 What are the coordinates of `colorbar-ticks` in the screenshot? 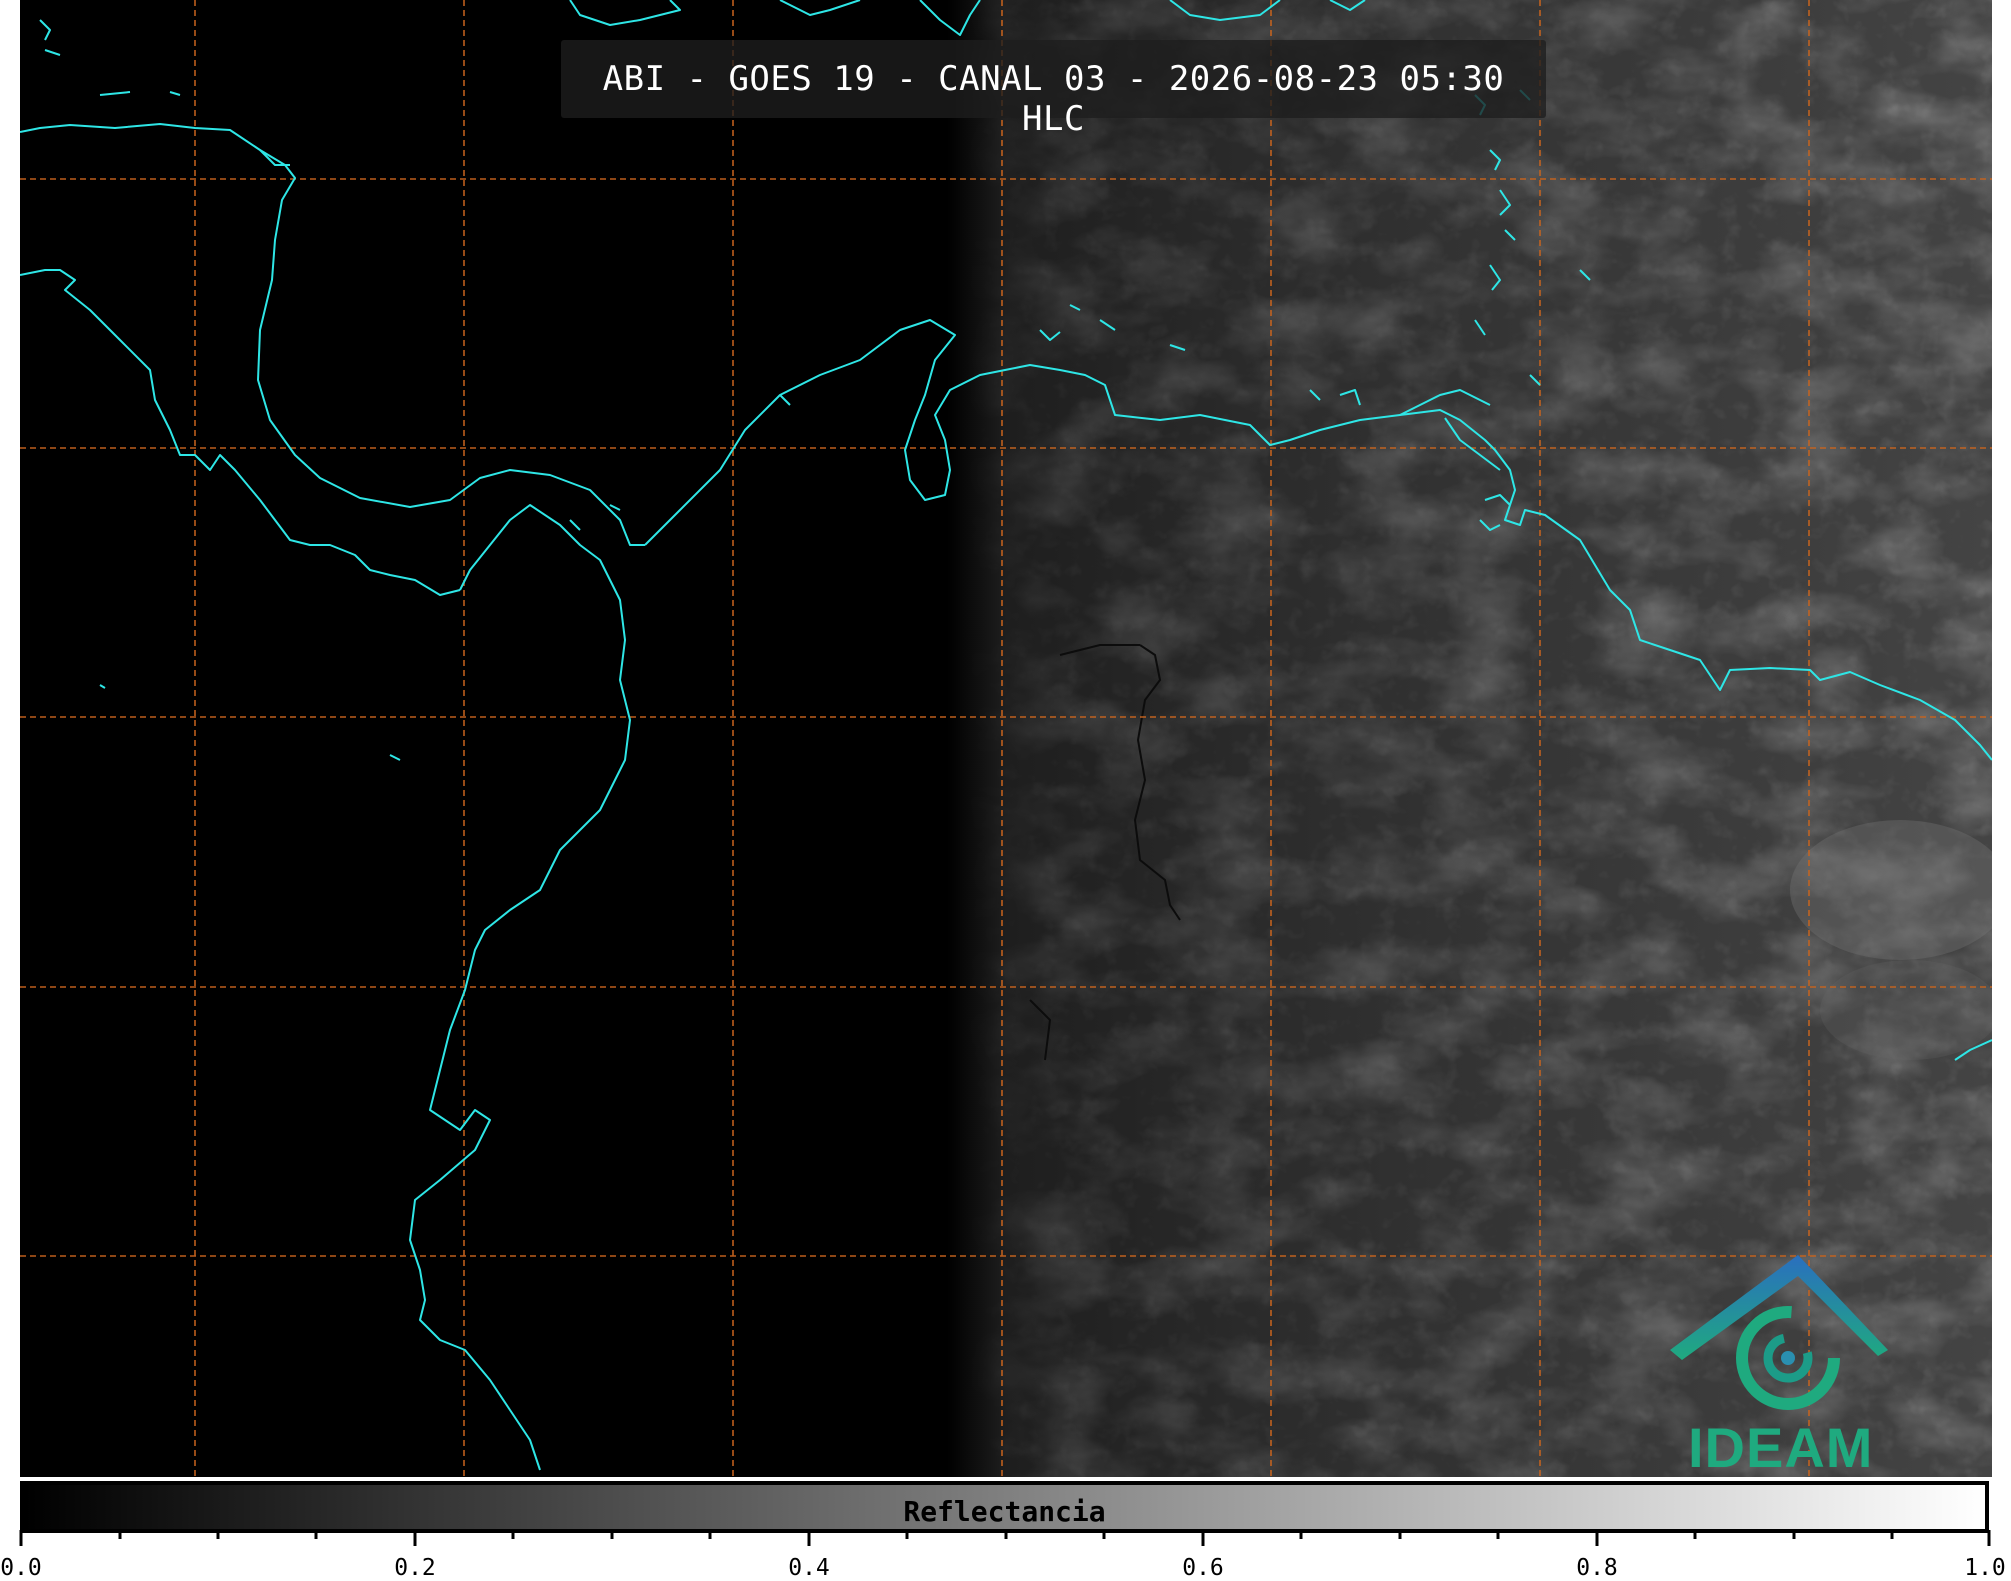 It's located at (1005, 1538).